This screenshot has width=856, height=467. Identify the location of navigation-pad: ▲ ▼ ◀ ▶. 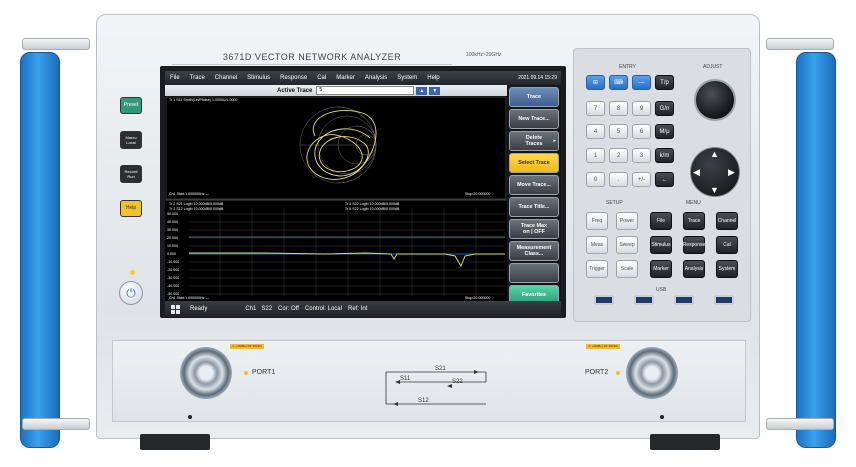
(715, 172).